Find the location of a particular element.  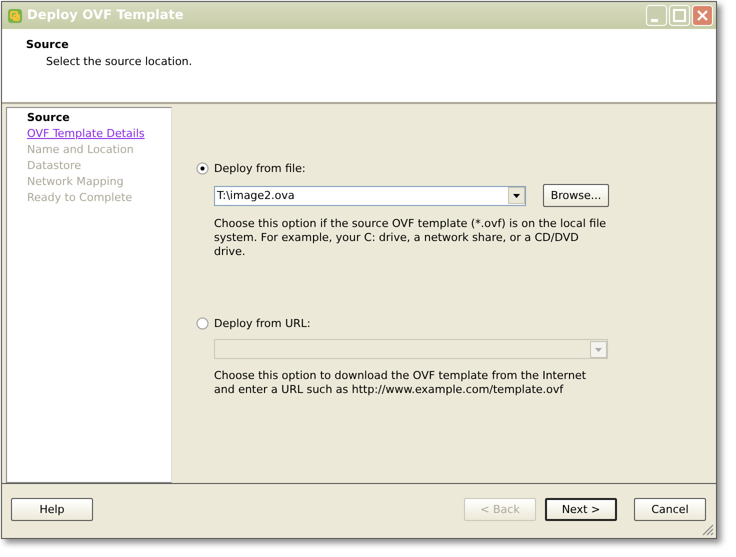

step-item: Datastore is located at coordinates (54, 166).